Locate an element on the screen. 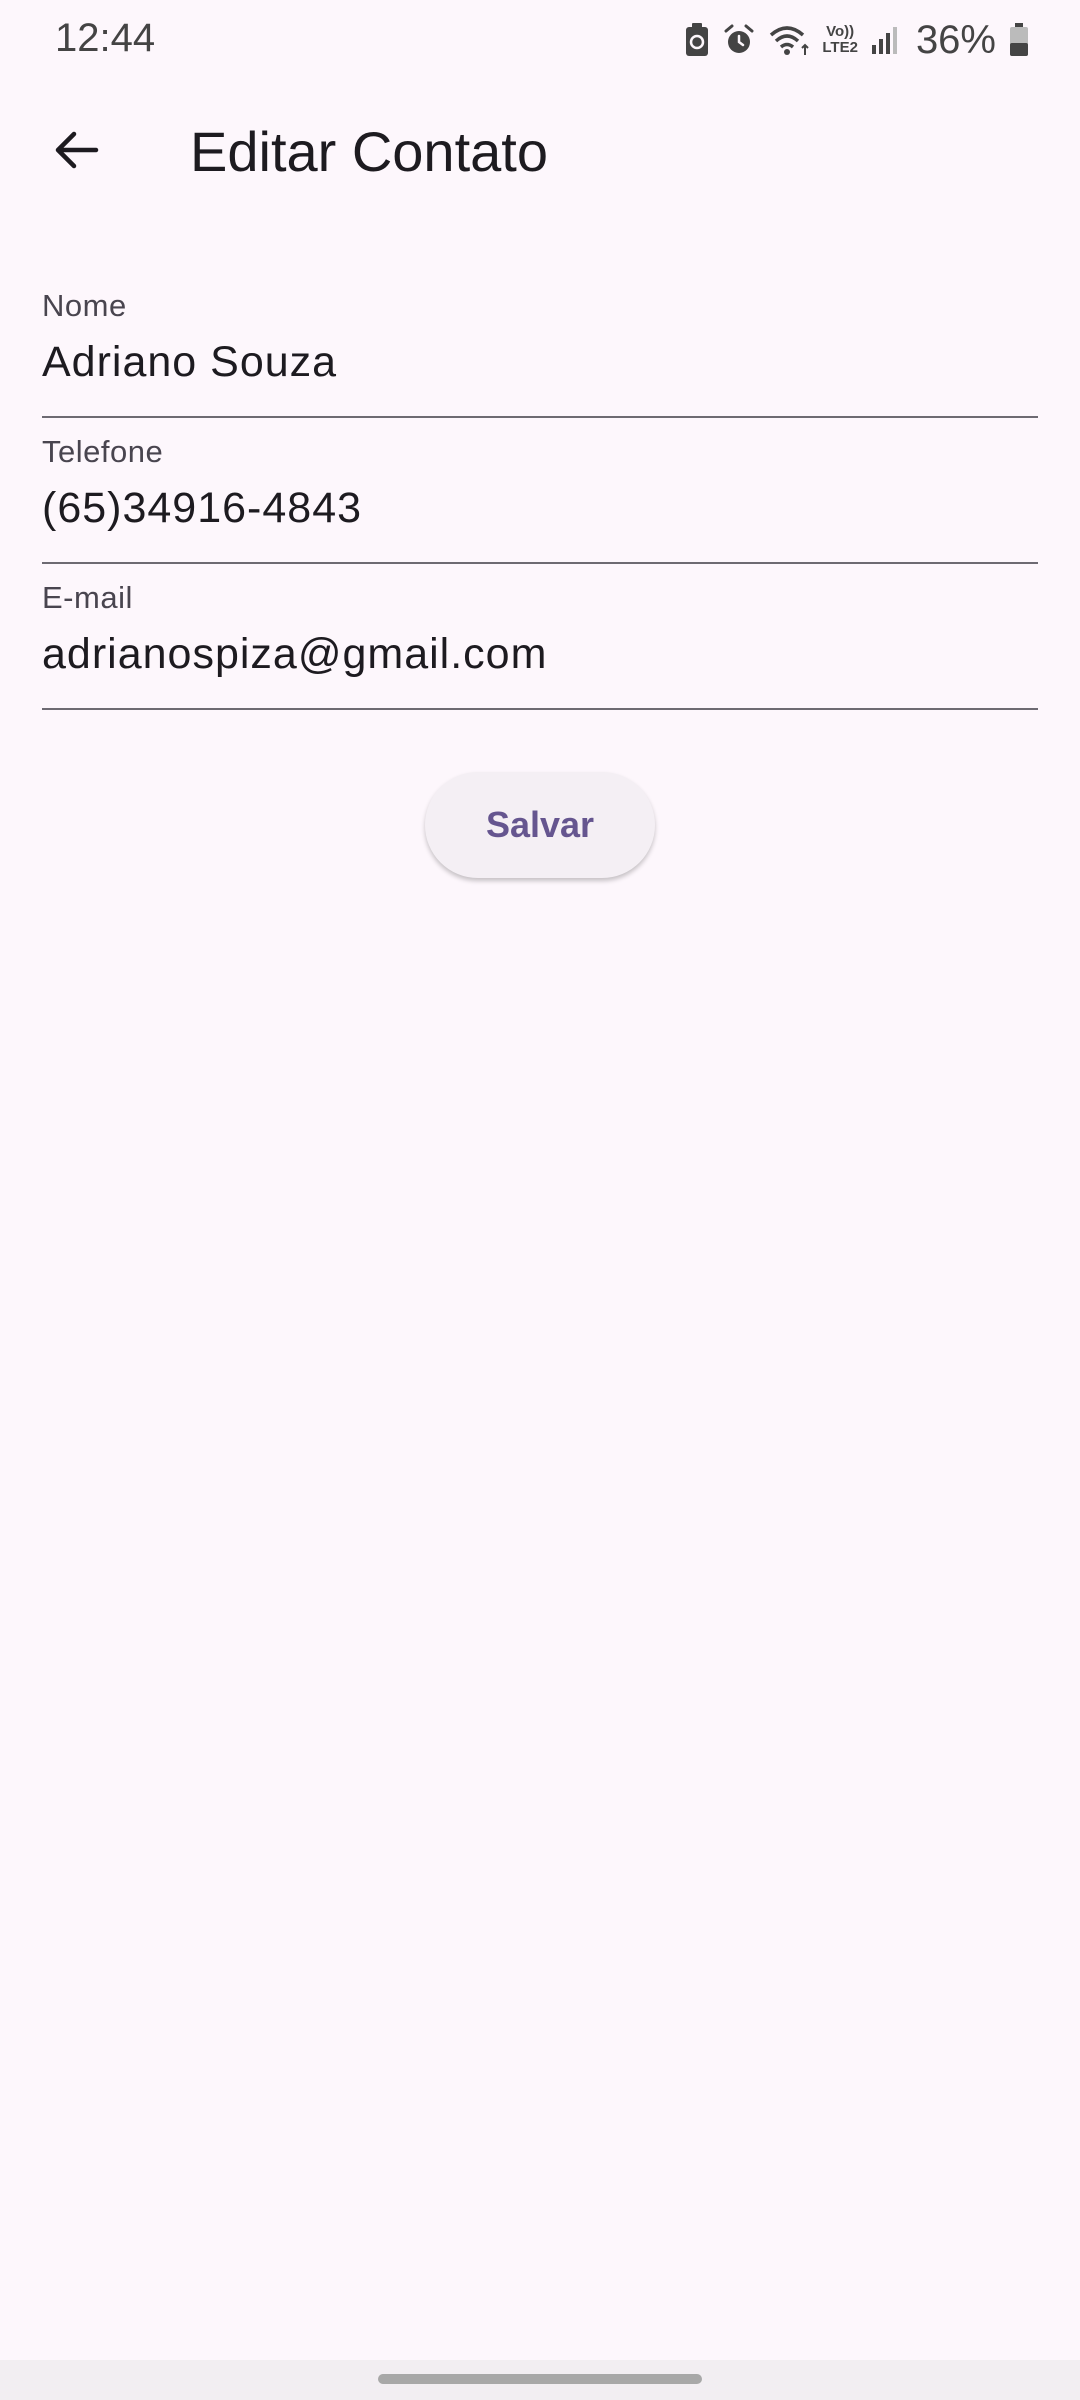 The image size is (1080, 2400). navigation-bar is located at coordinates (540, 2380).